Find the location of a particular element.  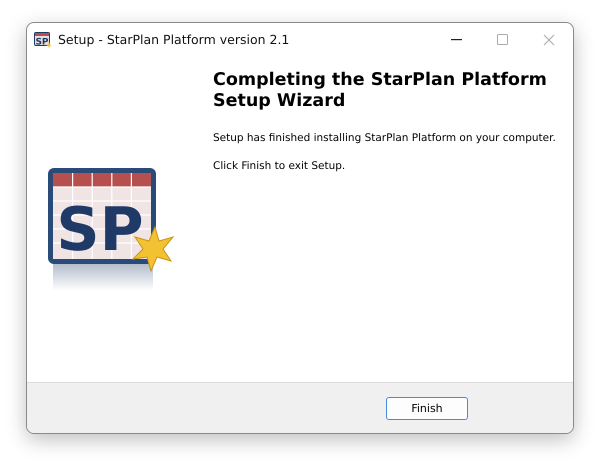

app-icon: SP is located at coordinates (43, 40).